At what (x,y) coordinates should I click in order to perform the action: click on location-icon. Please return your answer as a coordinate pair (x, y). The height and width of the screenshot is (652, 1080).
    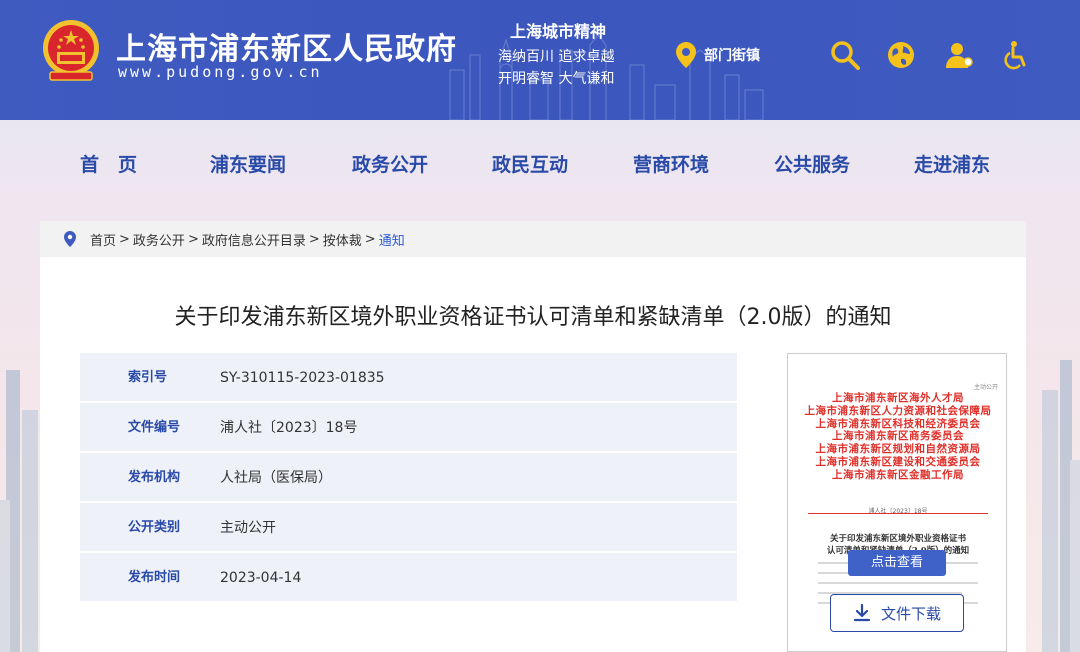
    Looking at the image, I should click on (686, 55).